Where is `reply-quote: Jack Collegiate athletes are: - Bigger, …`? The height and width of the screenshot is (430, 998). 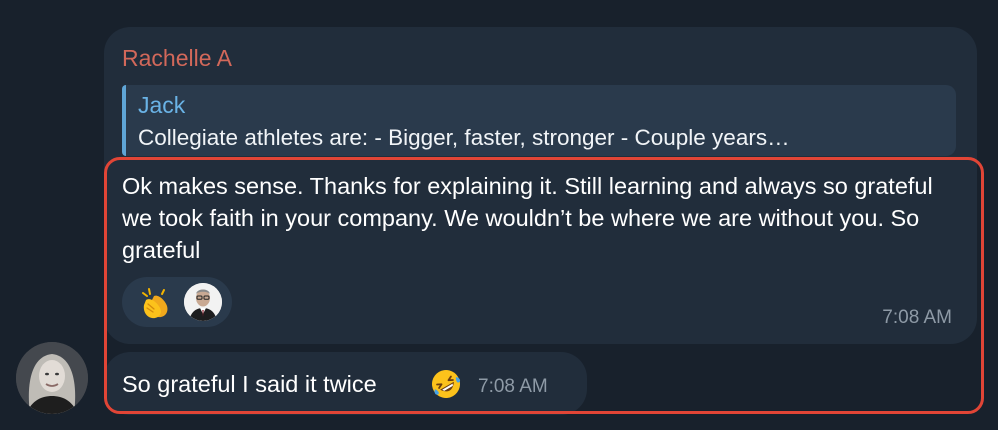 reply-quote: Jack Collegiate athletes are: - Bigger, … is located at coordinates (539, 120).